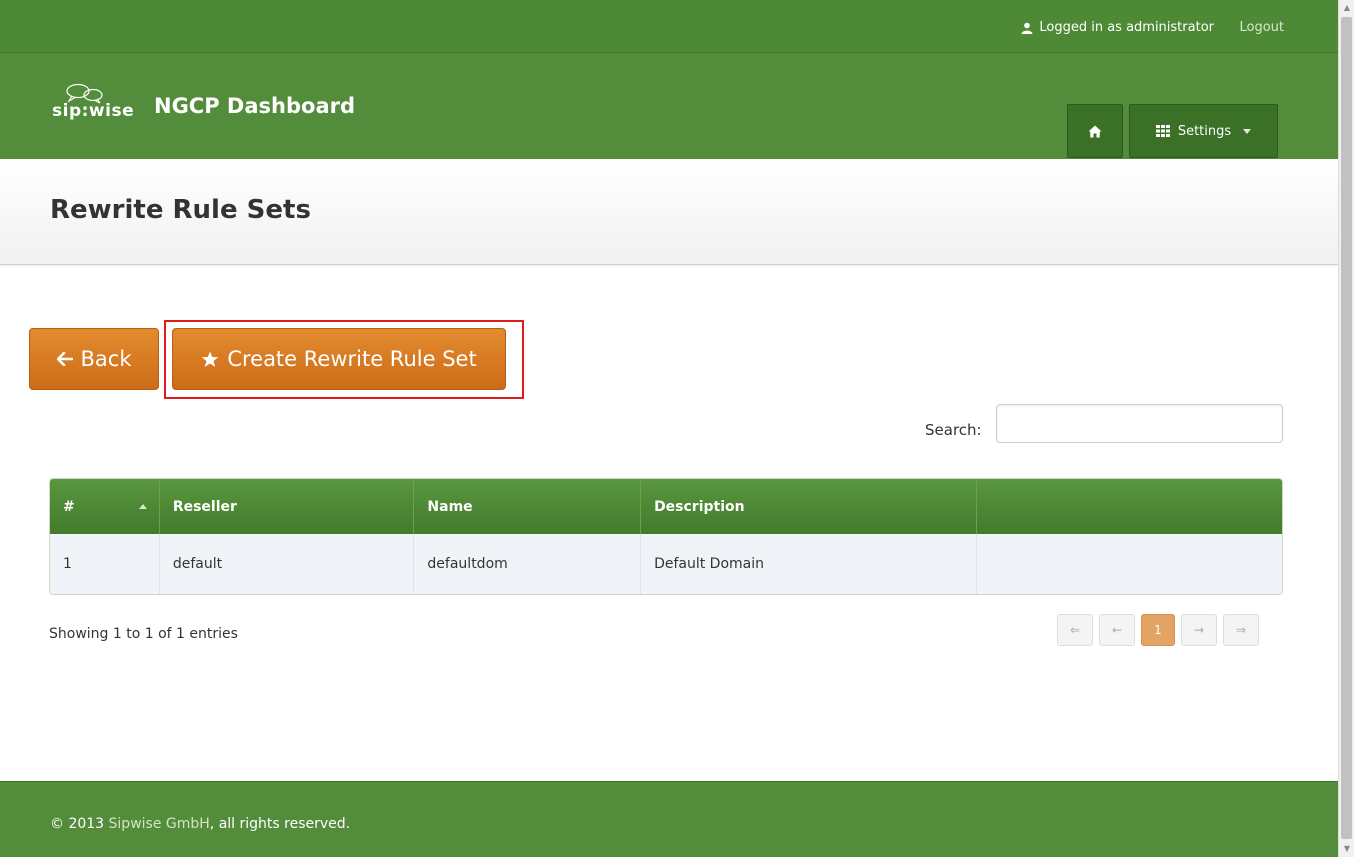  I want to click on search-label: Search:, so click(953, 430).